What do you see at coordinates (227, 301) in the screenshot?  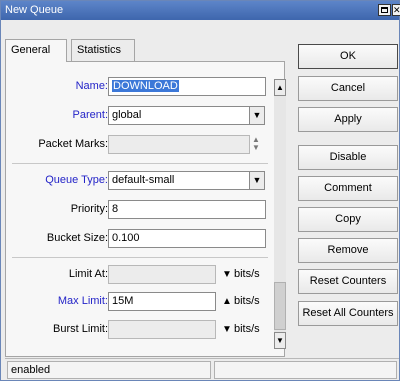 I see `arrow-up-icon: ▲` at bounding box center [227, 301].